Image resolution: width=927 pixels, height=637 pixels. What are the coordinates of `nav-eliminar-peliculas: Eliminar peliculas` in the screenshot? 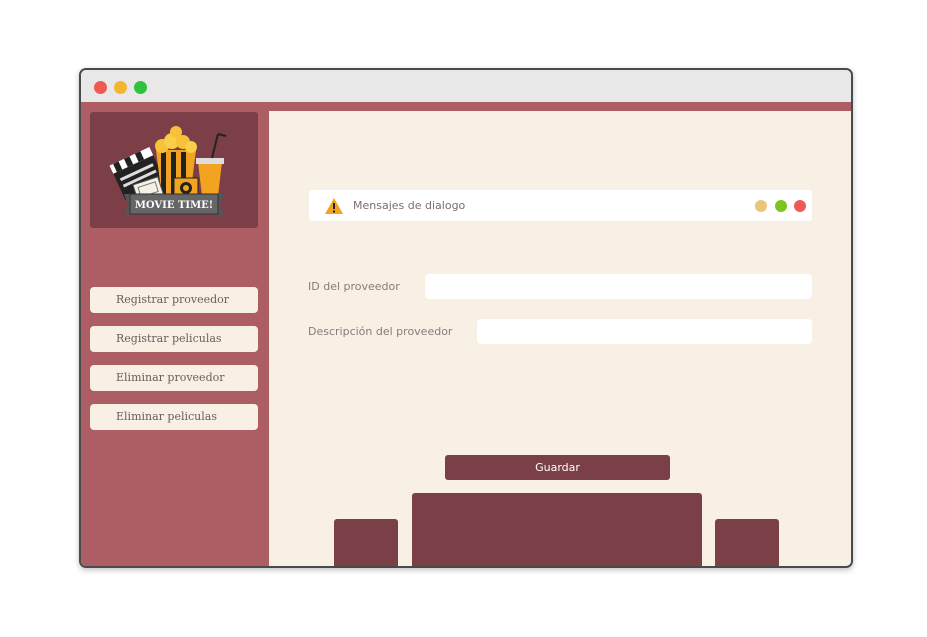 It's located at (174, 417).